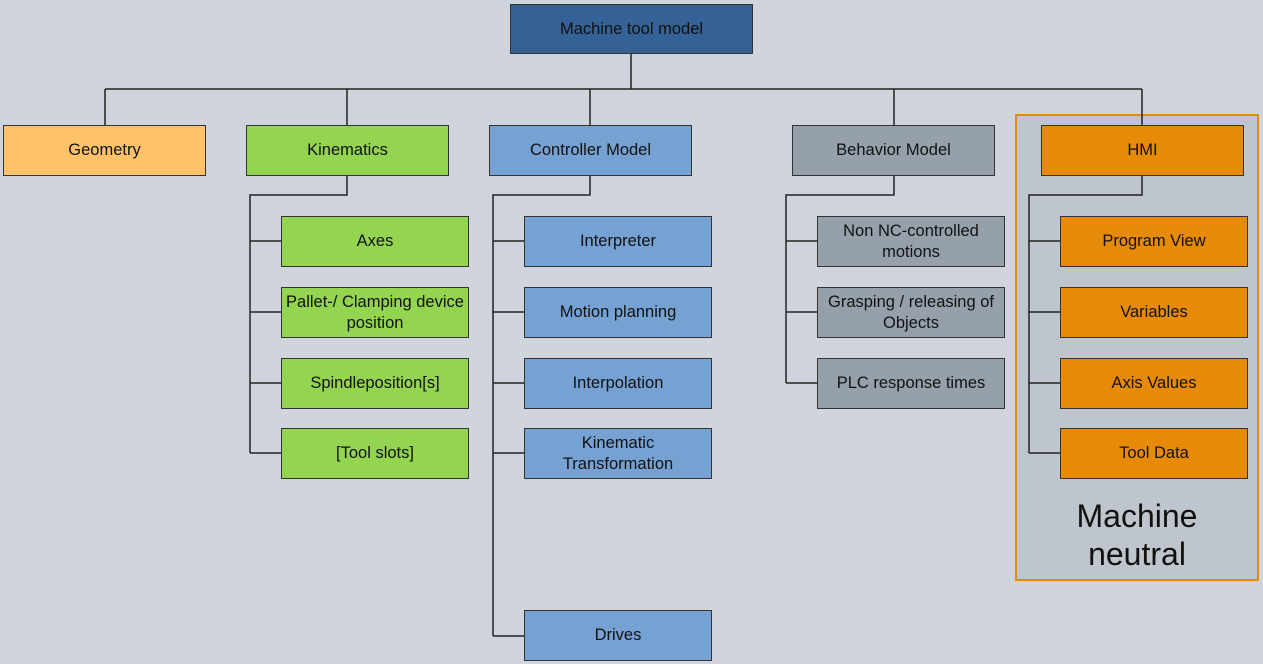 The width and height of the screenshot is (1263, 664). What do you see at coordinates (590, 150) in the screenshot?
I see `node-controller-model: Controller Model` at bounding box center [590, 150].